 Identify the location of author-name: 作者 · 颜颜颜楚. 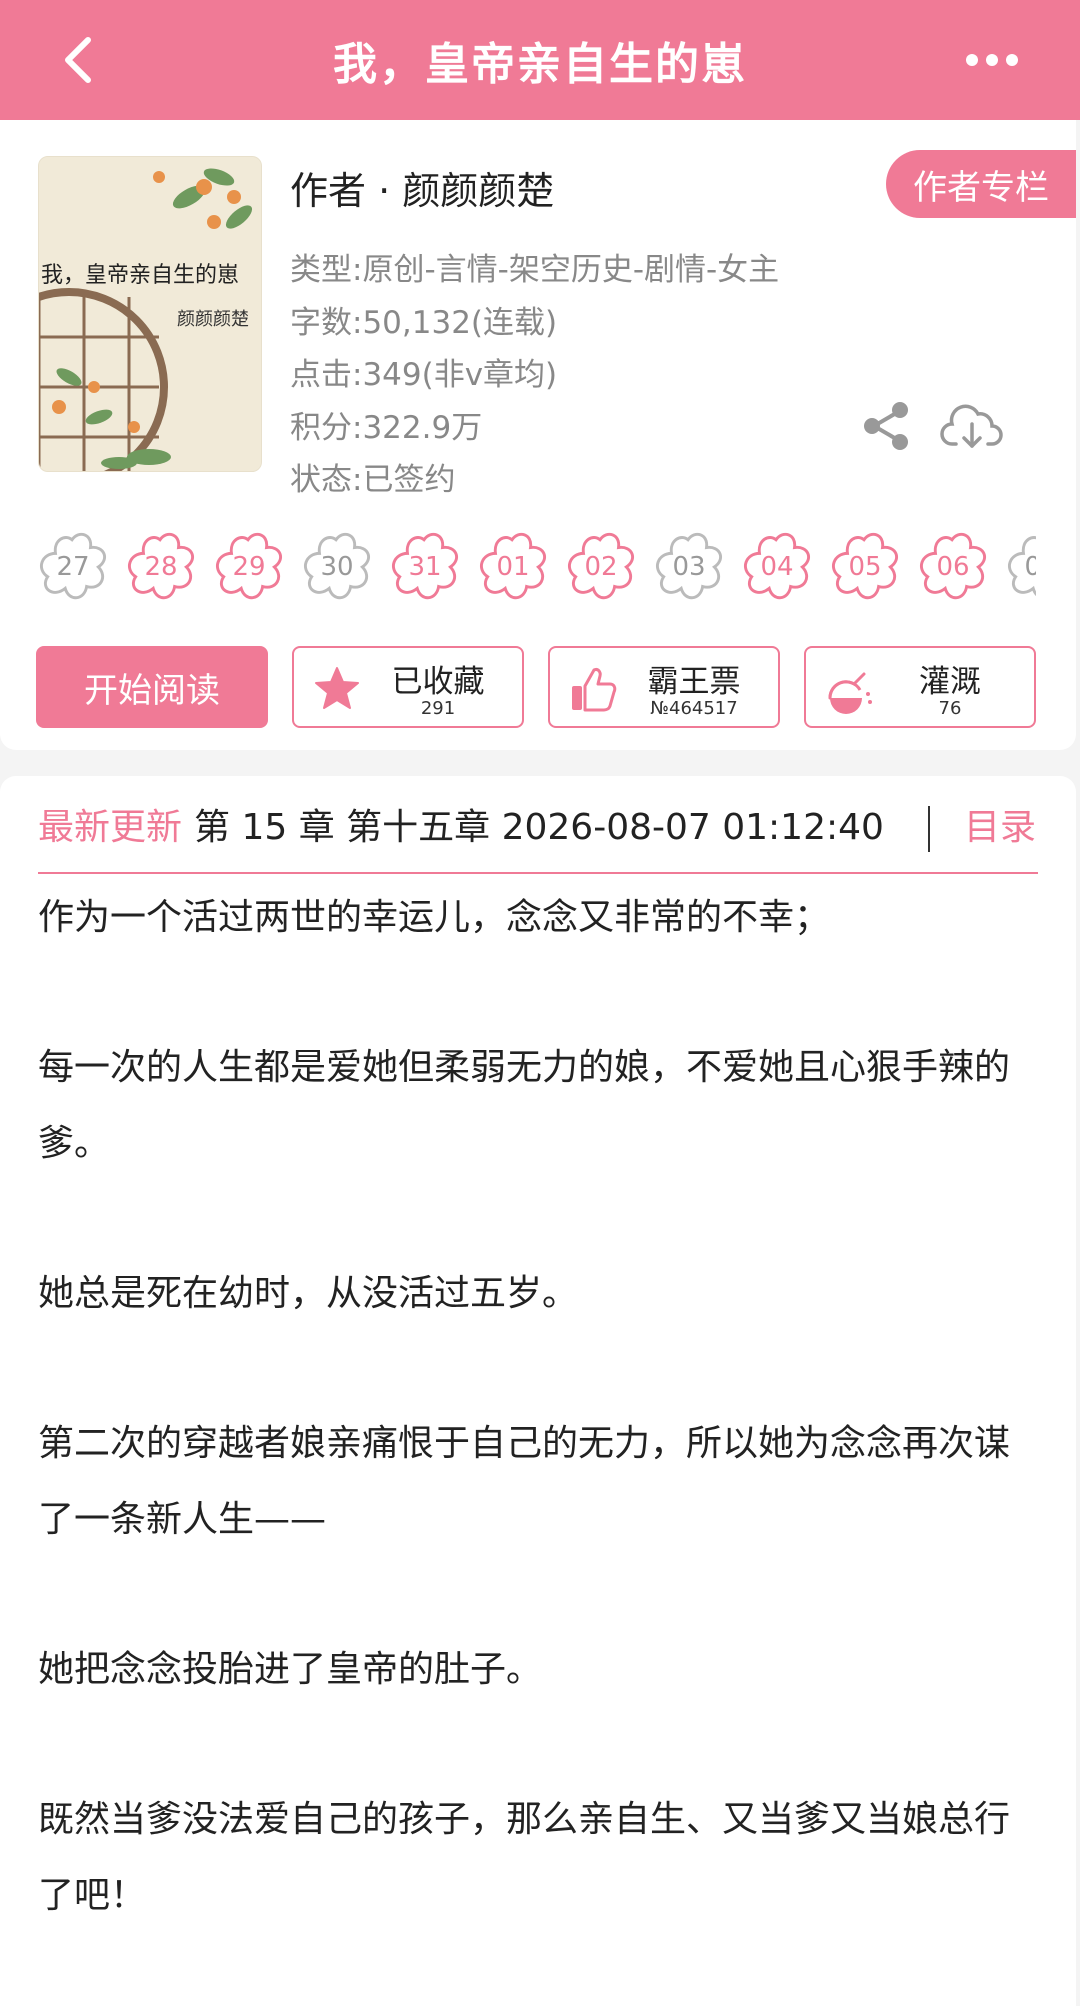
(422, 187).